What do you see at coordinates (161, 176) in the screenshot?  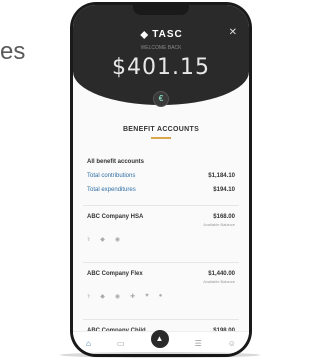 I see `contributions-row: Total contributions $1,184.10` at bounding box center [161, 176].